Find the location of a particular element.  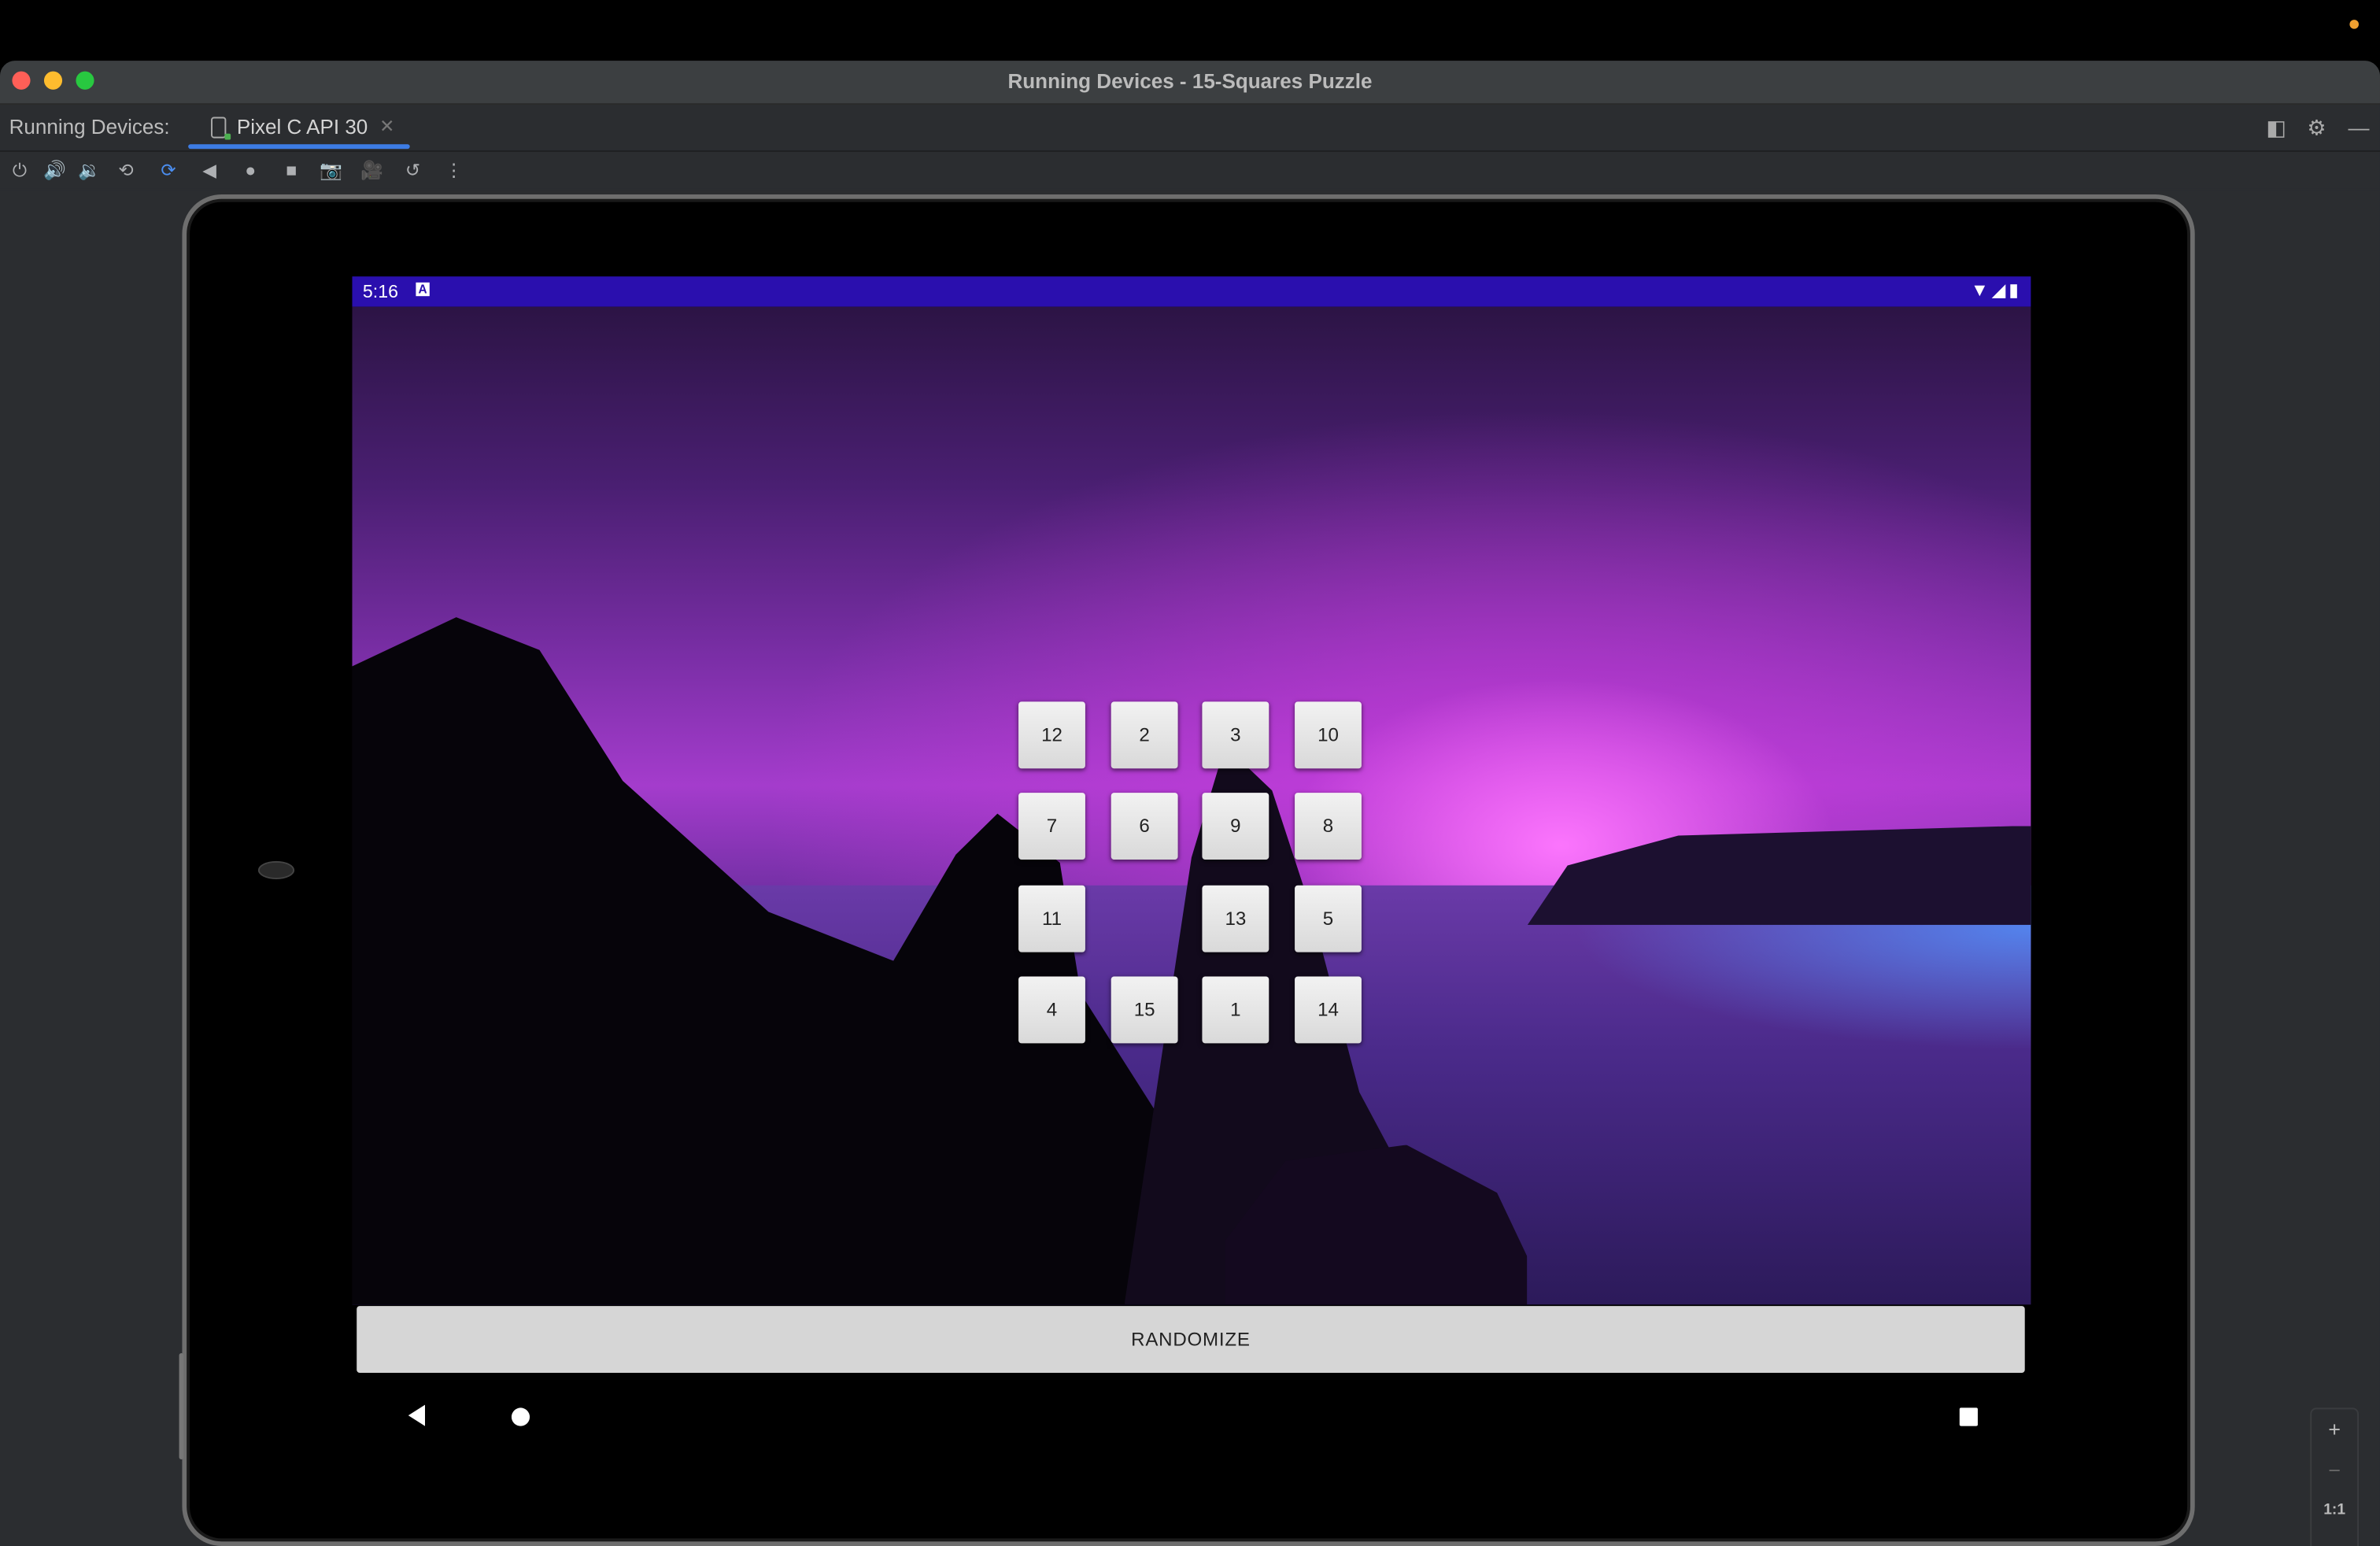

back-icon: ◀ is located at coordinates (210, 170).